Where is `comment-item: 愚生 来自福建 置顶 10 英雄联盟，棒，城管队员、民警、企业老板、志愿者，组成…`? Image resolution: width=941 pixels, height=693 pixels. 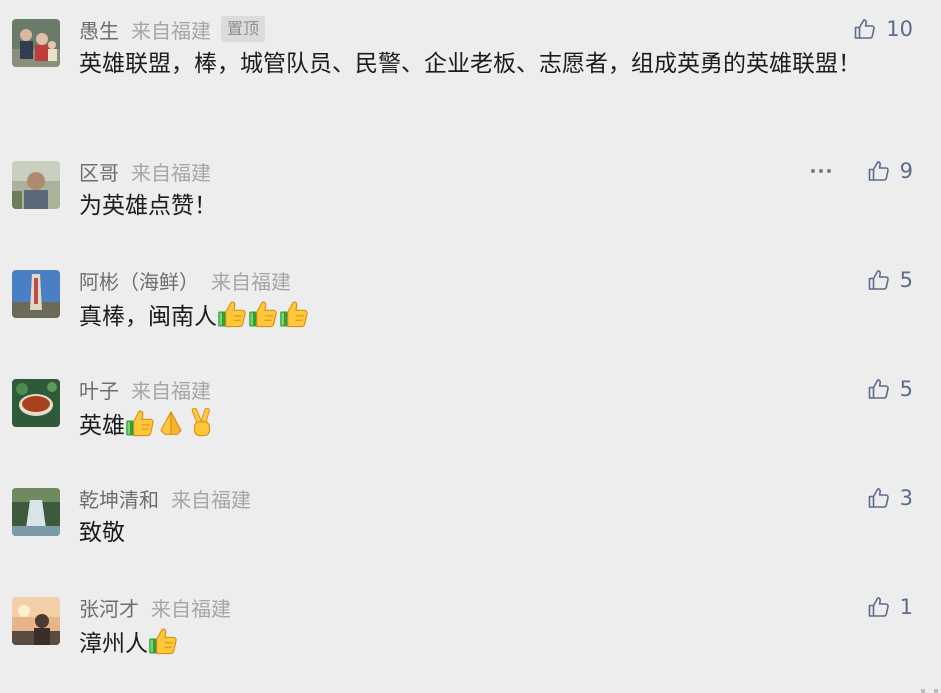 comment-item: 愚生 来自福建 置顶 10 英雄联盟，棒，城管队员、民警、企业老板、志愿者，组成… is located at coordinates (470, 64).